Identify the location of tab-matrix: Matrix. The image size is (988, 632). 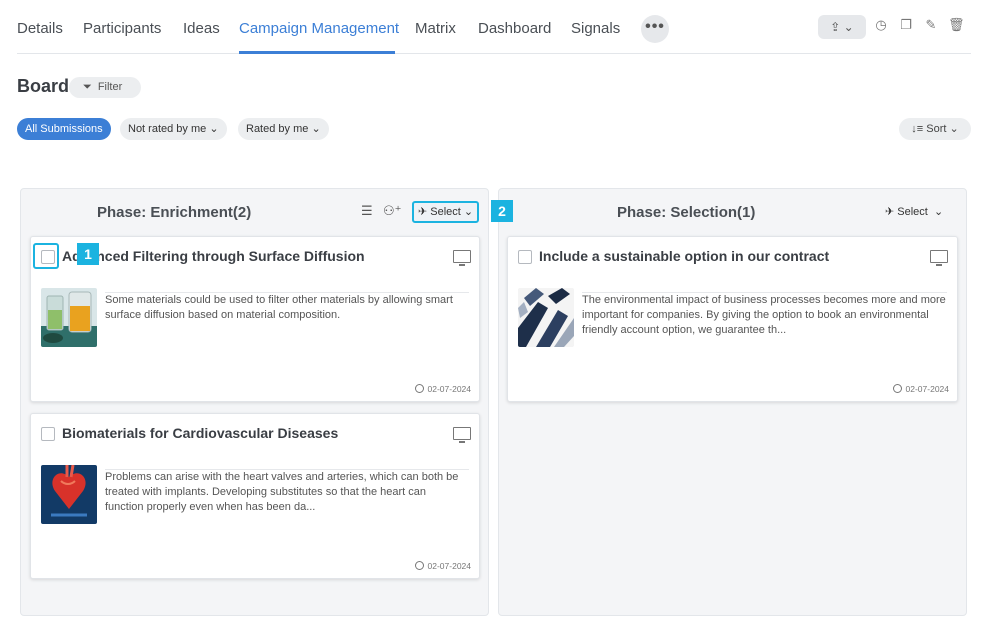
(435, 28).